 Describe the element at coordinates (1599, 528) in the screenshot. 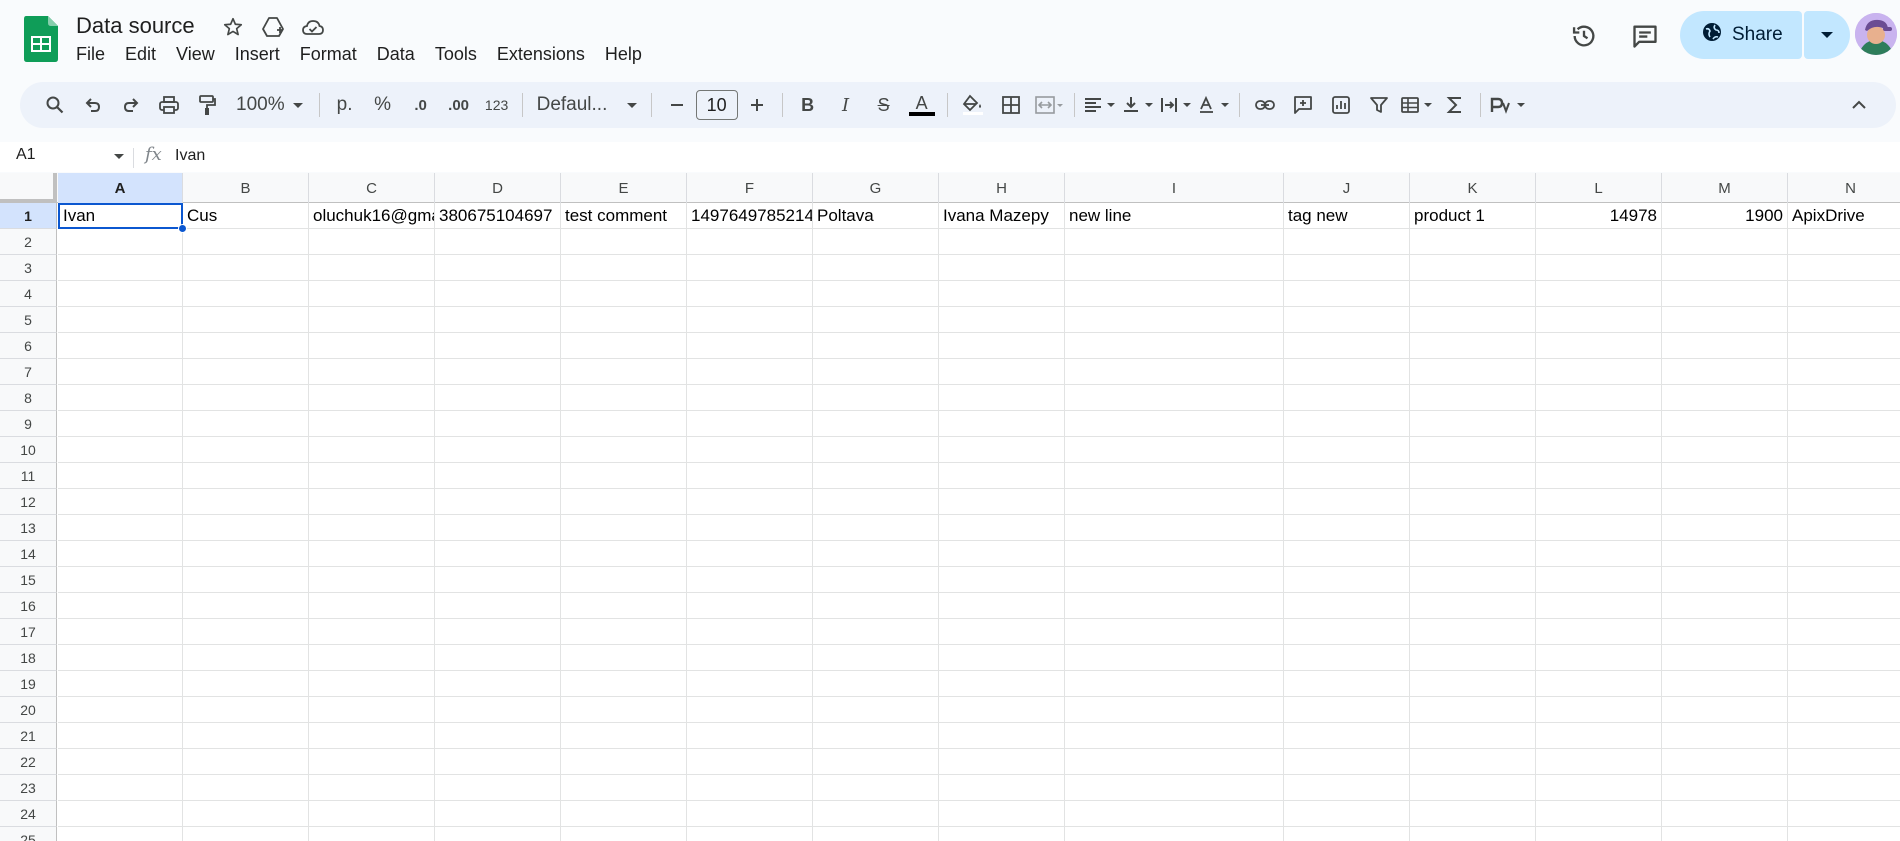

I see `cell-l13` at that location.